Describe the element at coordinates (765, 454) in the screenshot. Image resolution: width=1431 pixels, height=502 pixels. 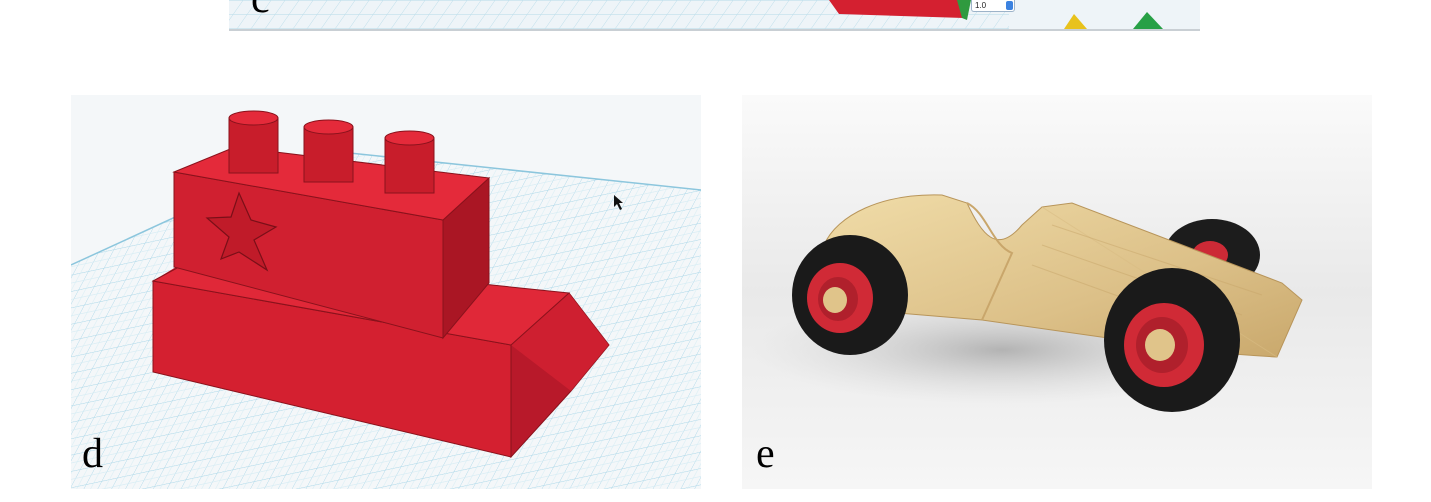
I see `panel-label-e: e` at that location.